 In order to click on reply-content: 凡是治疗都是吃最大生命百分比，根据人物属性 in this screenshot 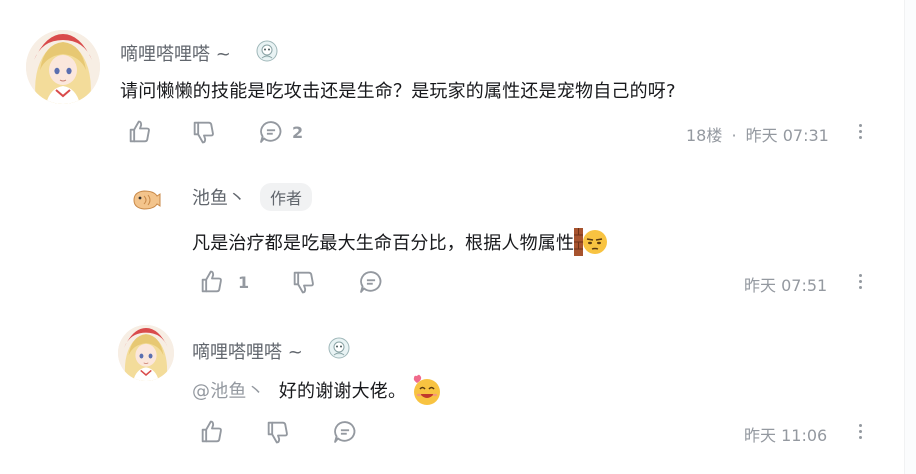, I will do `click(400, 242)`.